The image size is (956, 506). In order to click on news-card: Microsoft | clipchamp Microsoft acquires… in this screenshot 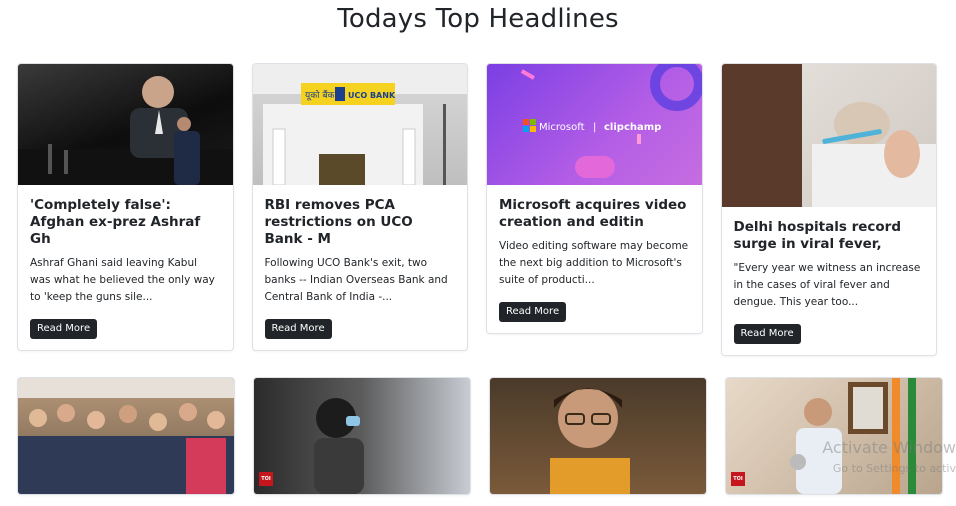, I will do `click(594, 198)`.